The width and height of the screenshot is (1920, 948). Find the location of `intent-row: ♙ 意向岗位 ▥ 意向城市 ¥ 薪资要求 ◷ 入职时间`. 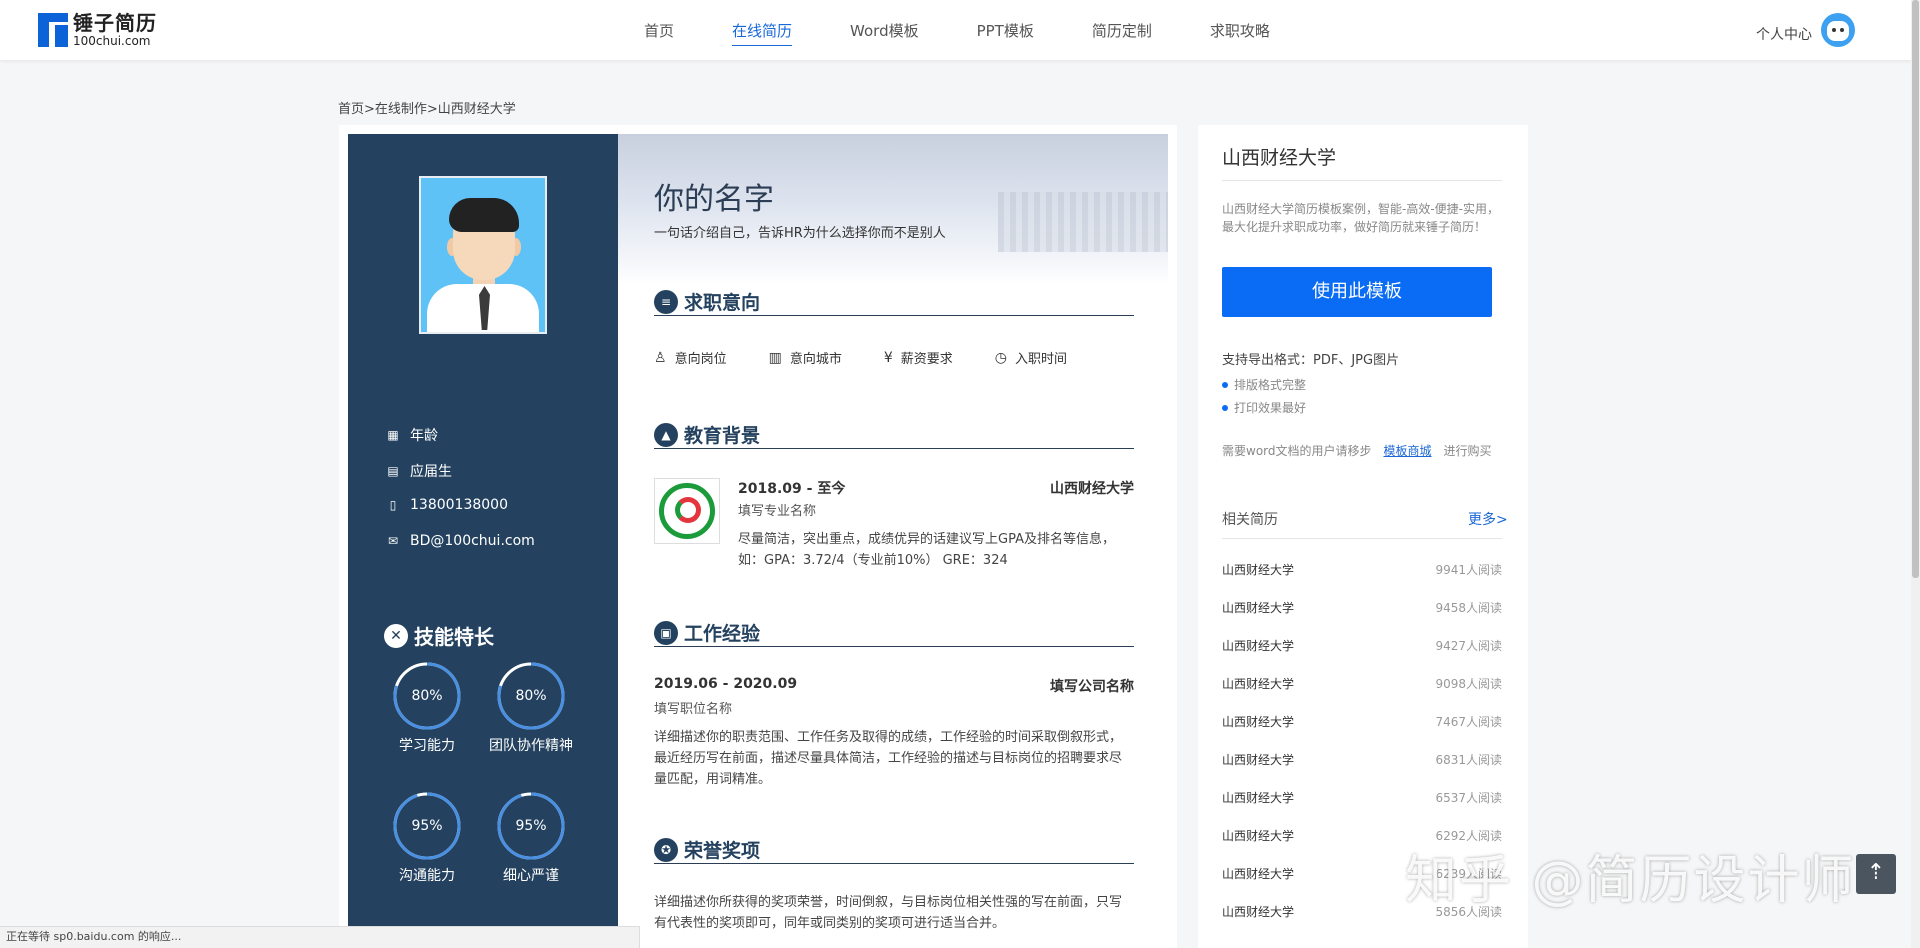

intent-row: ♙ 意向岗位 ▥ 意向城市 ¥ 薪资要求 ◷ 入职时间 is located at coordinates (894, 358).